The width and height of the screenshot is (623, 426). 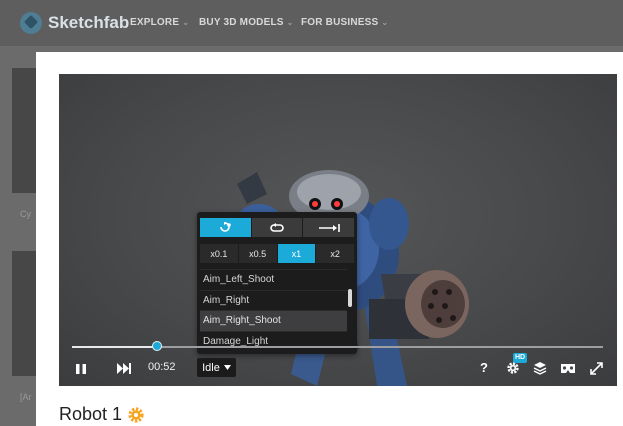 What do you see at coordinates (219, 253) in the screenshot?
I see `speed-x0.1-button: x0.1` at bounding box center [219, 253].